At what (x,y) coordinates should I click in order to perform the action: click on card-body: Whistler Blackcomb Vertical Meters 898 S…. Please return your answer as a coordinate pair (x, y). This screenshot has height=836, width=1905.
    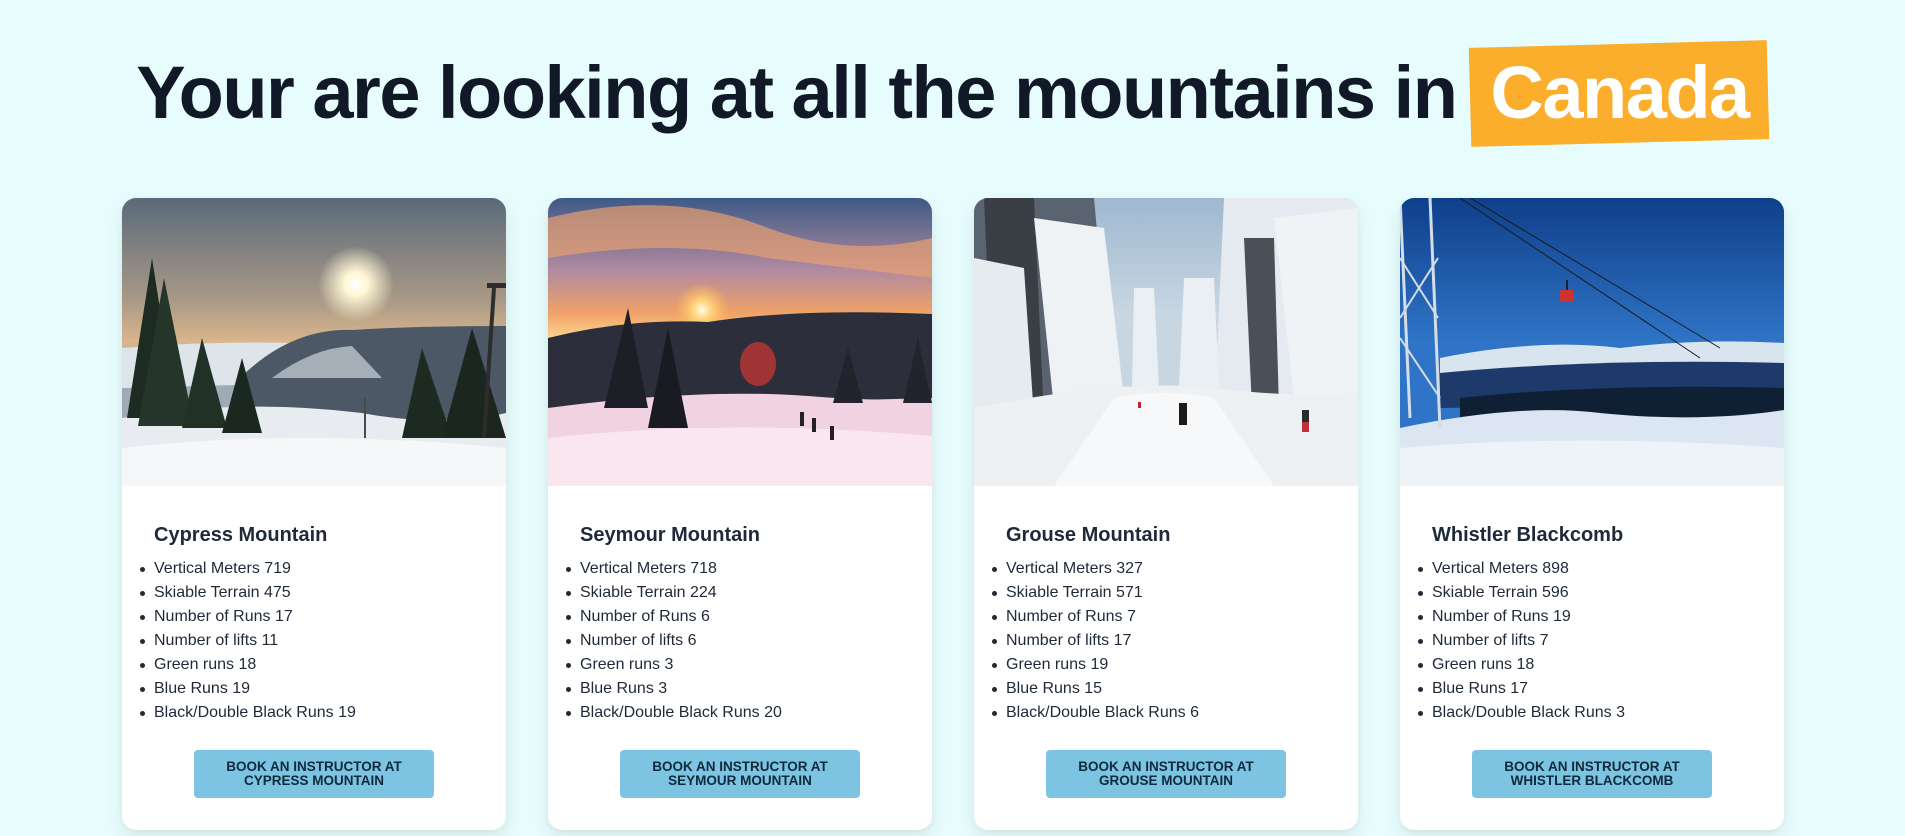
    Looking at the image, I should click on (1592, 605).